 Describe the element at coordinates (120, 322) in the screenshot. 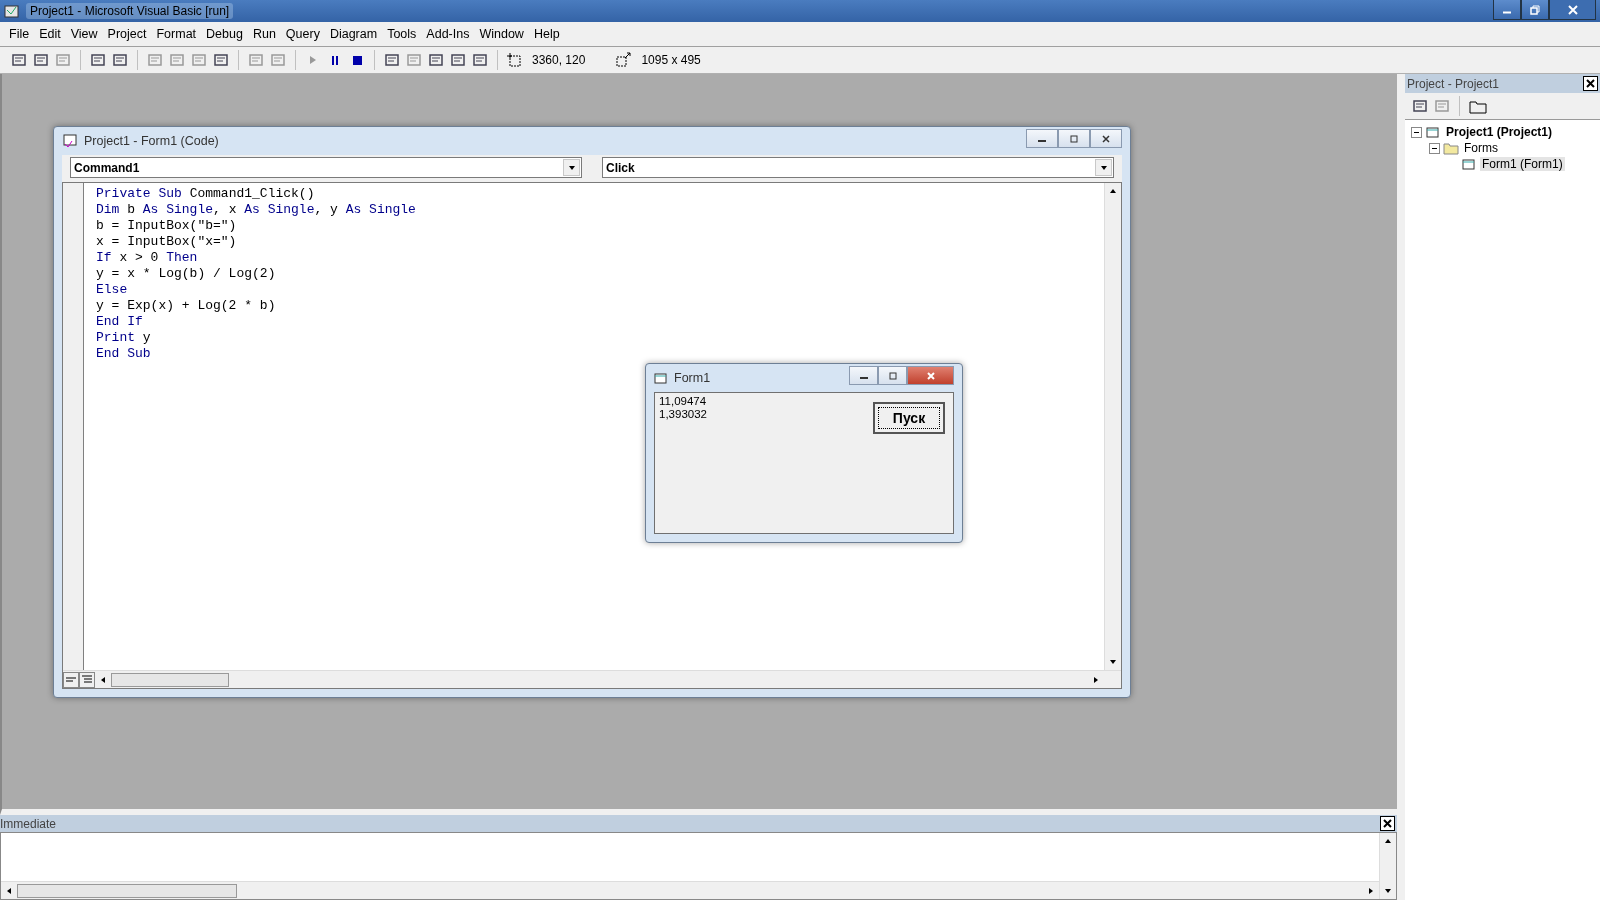

I see `code-line: End If` at that location.